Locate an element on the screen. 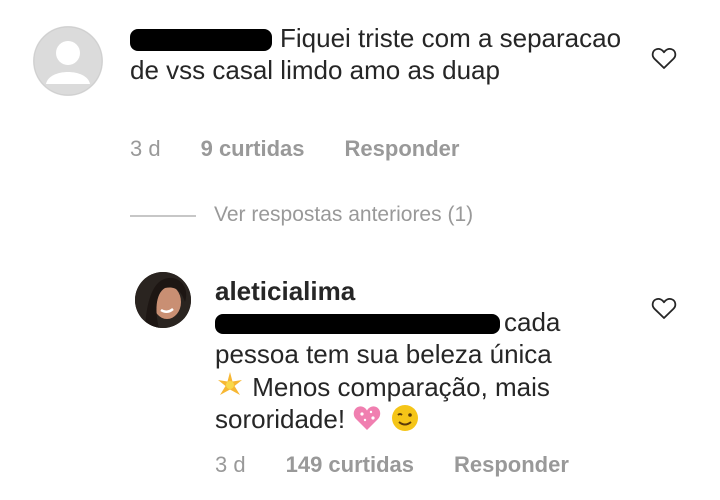 The image size is (720, 500). sparkling-heart-emoji-icon is located at coordinates (367, 418).